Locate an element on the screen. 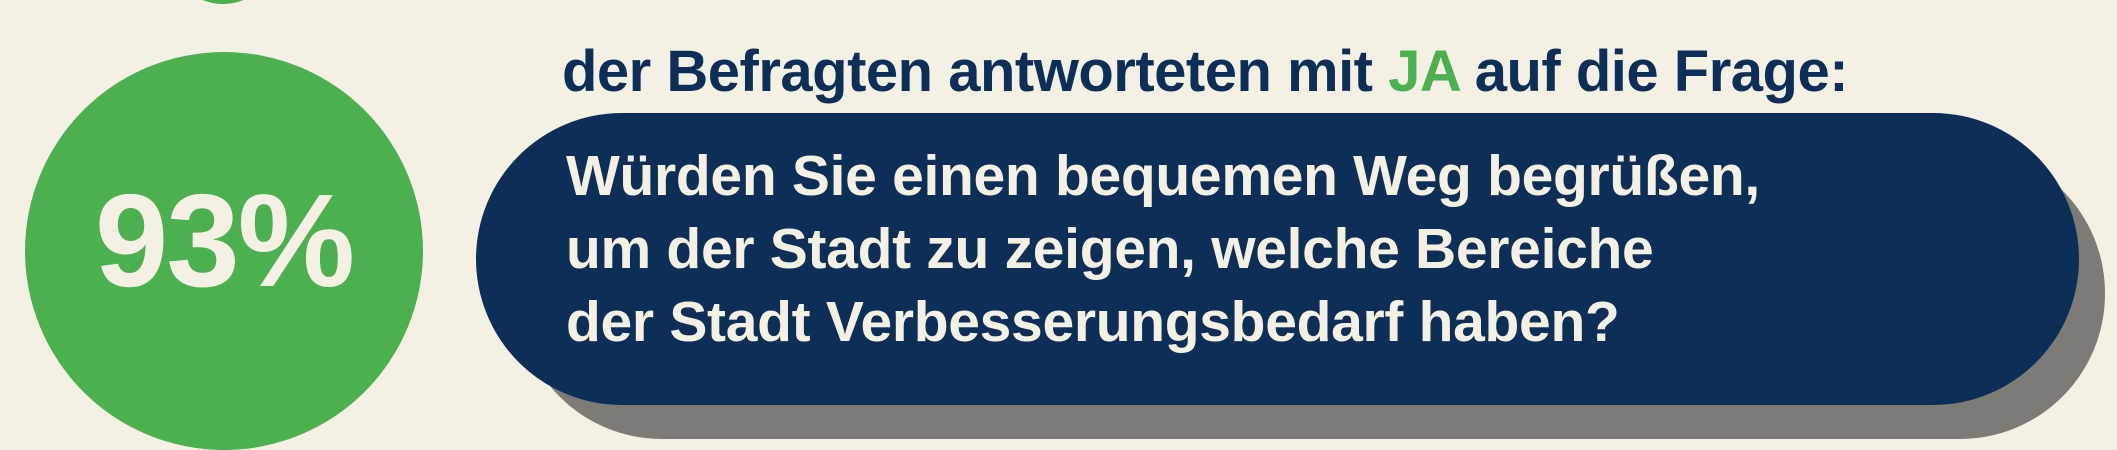 The width and height of the screenshot is (2117, 450). question-line: Würden Sie einen bequemen Weg begrüßen, is located at coordinates (1163, 176).